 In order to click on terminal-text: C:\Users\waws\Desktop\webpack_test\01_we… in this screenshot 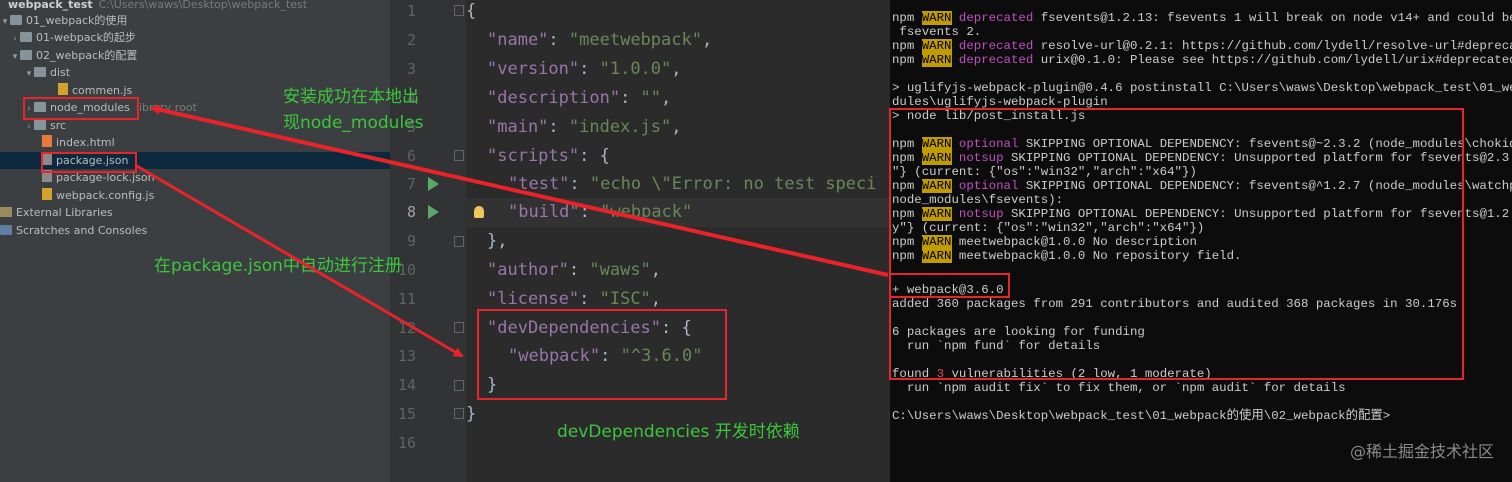, I will do `click(1141, 416)`.